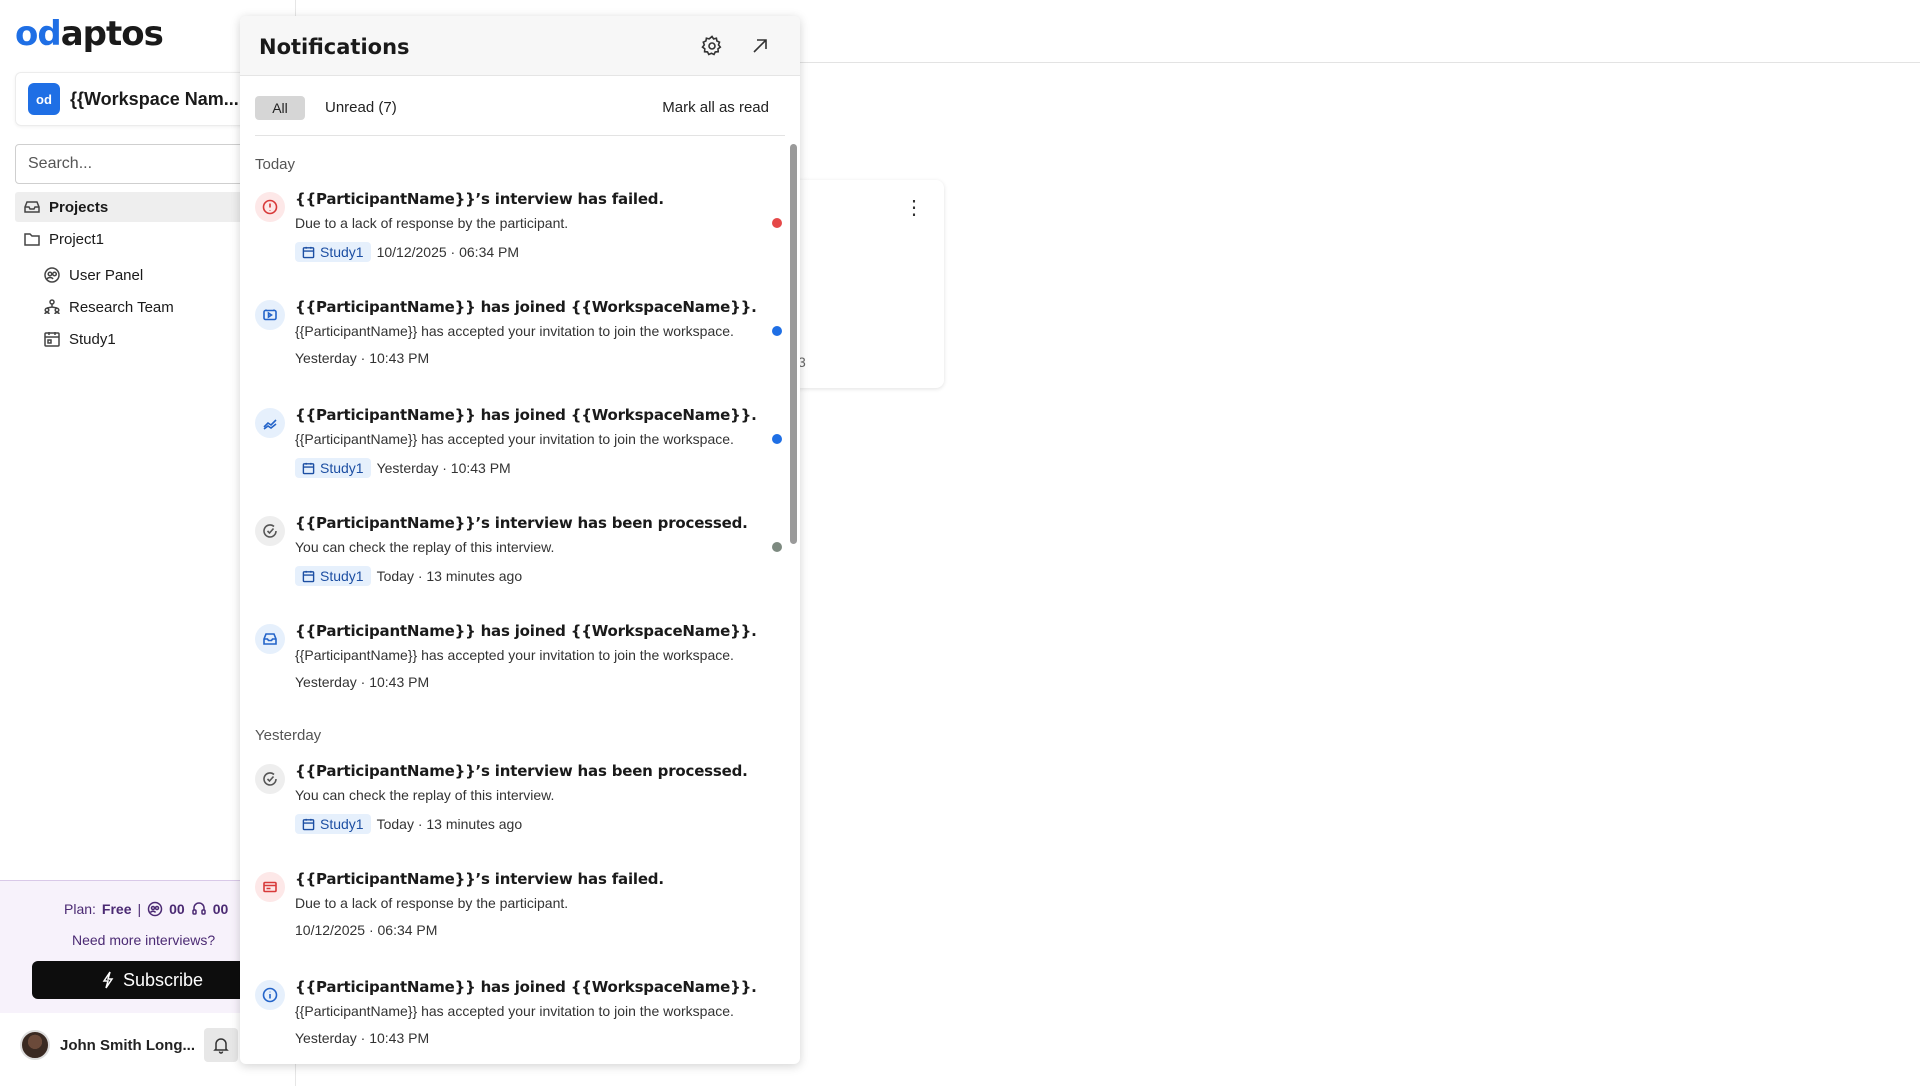 Image resolution: width=1920 pixels, height=1086 pixels. Describe the element at coordinates (270, 424) in the screenshot. I see `trend-icon` at that location.